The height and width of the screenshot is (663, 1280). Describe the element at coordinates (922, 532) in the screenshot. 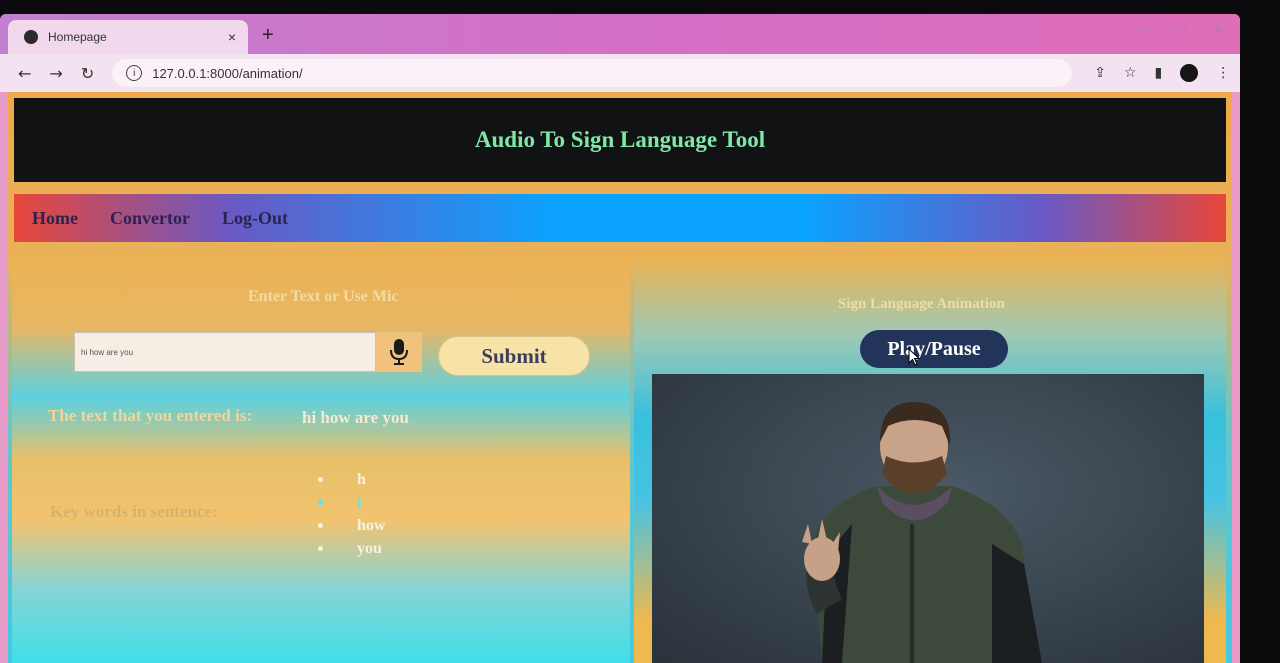

I see `avatar-figure` at that location.